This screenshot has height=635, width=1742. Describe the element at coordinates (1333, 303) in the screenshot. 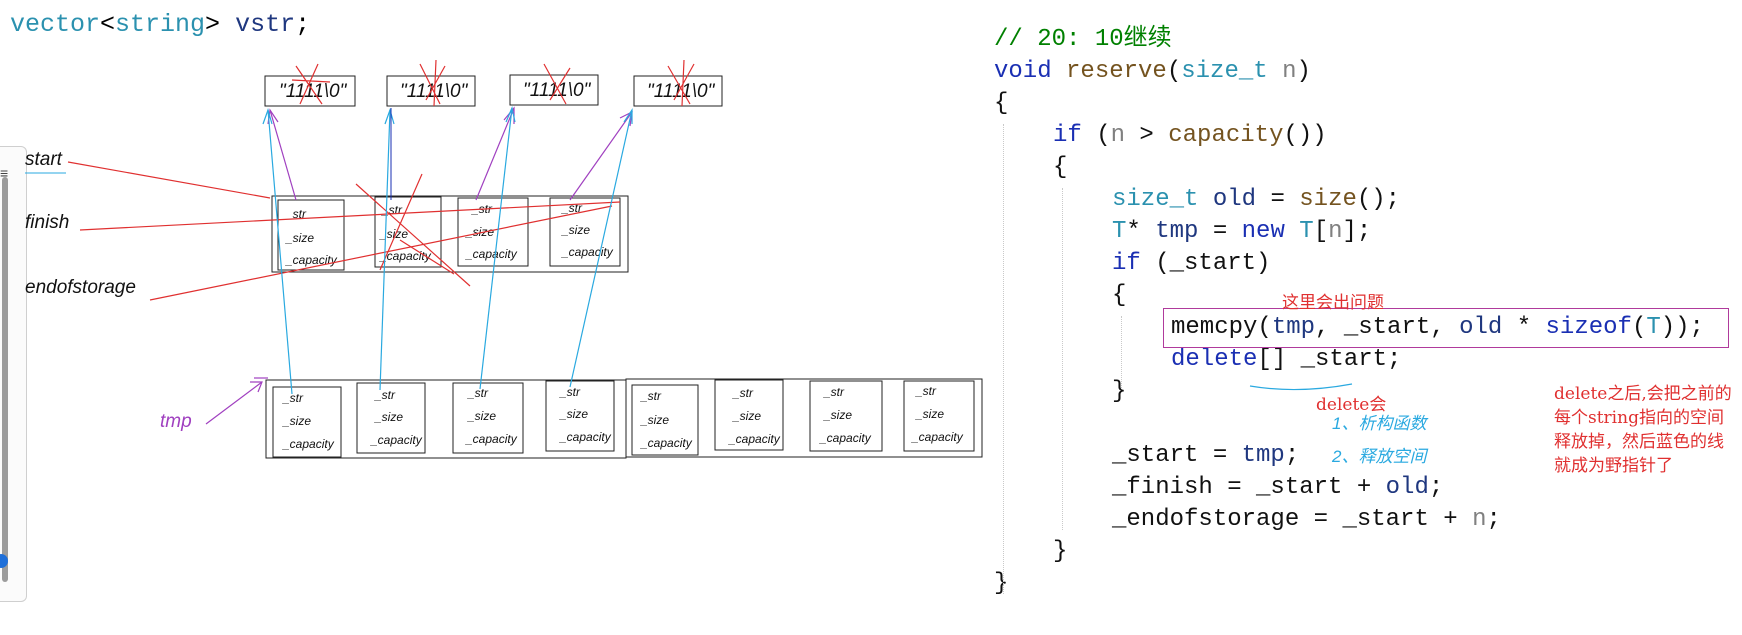

I see `annotation-problem-here: 这里会出问题` at that location.